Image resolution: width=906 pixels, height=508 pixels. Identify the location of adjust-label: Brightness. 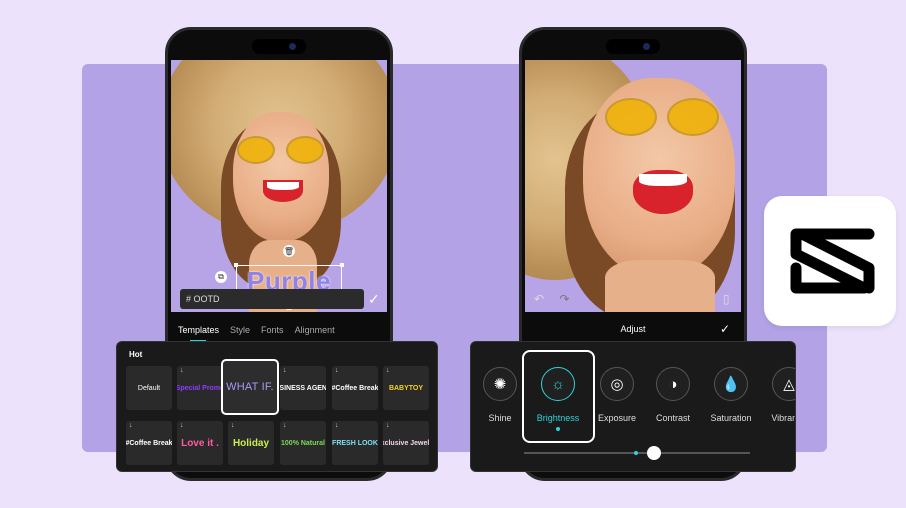
(558, 418).